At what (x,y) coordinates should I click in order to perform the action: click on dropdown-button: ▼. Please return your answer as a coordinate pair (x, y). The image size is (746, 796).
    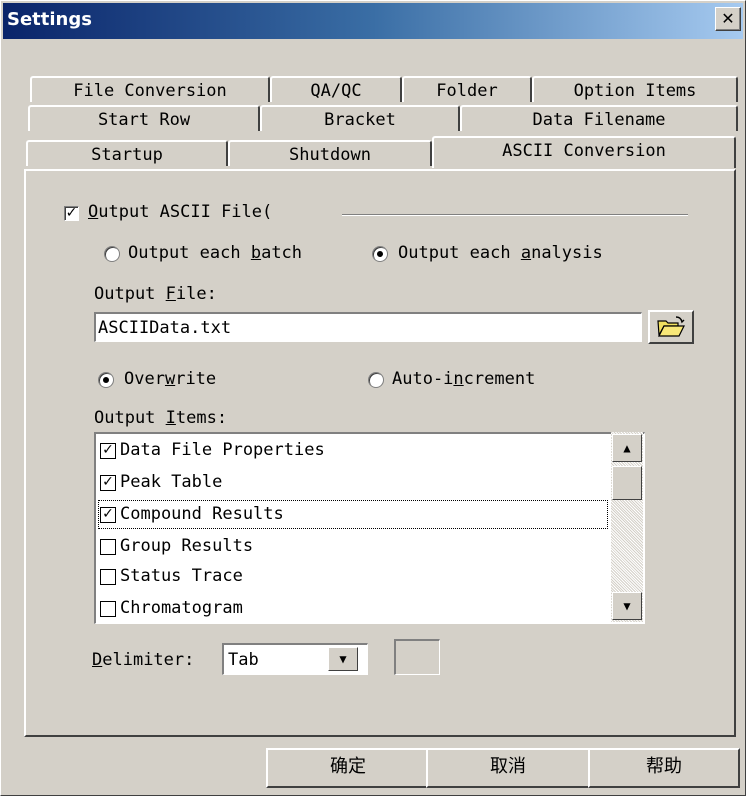
    Looking at the image, I should click on (343, 659).